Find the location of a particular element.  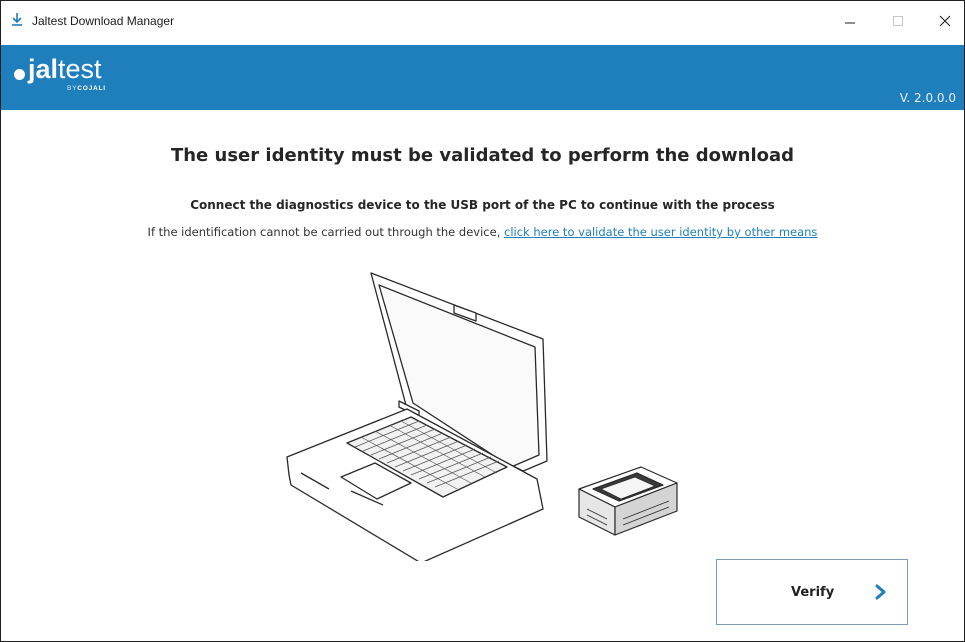

close-icon is located at coordinates (945, 21).